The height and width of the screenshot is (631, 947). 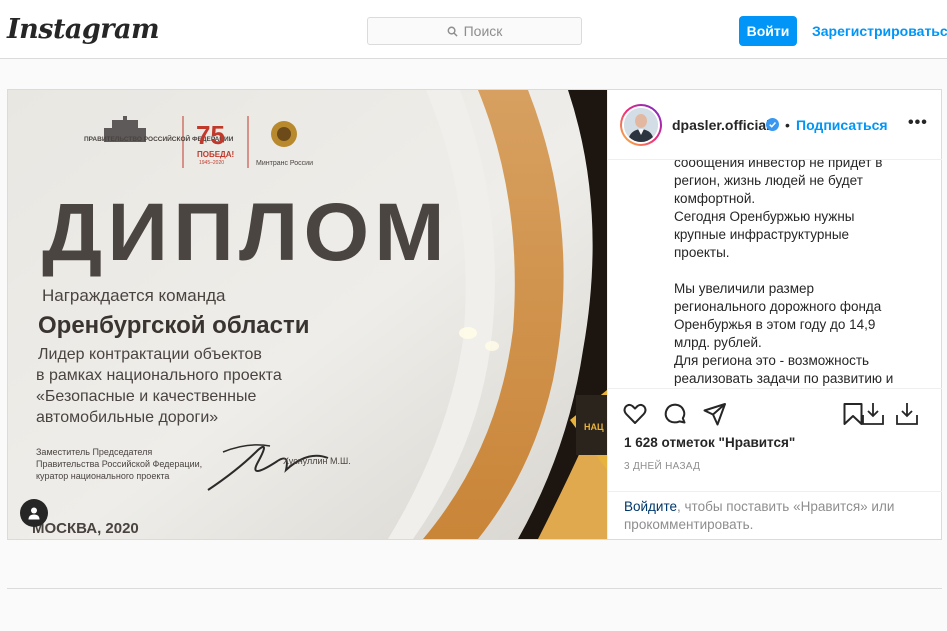 What do you see at coordinates (918, 123) in the screenshot?
I see `more-options-button: •••` at bounding box center [918, 123].